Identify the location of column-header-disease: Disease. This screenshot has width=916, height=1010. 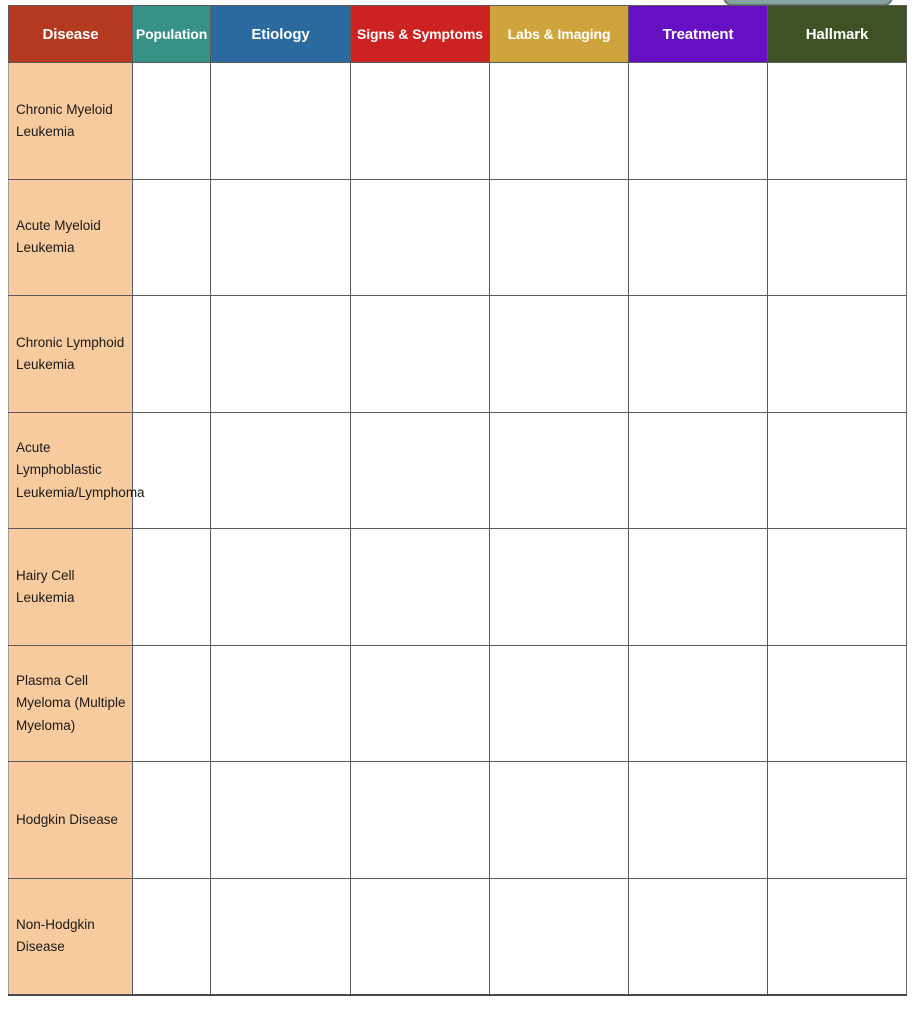
(70, 34).